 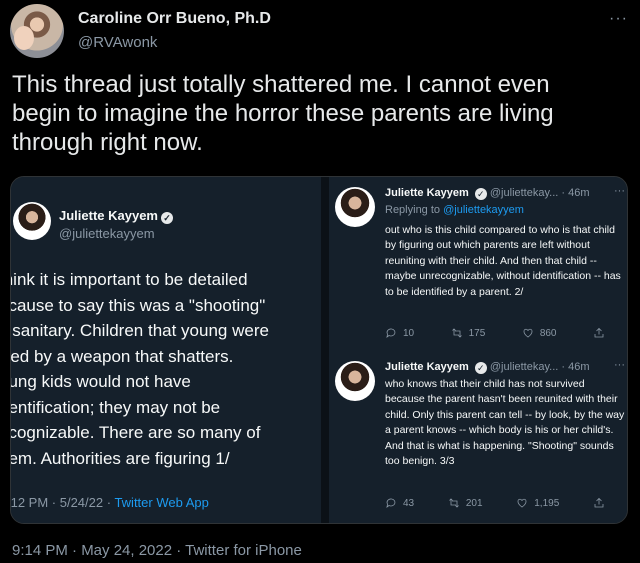 What do you see at coordinates (37, 31) in the screenshot?
I see `author-avatar` at bounding box center [37, 31].